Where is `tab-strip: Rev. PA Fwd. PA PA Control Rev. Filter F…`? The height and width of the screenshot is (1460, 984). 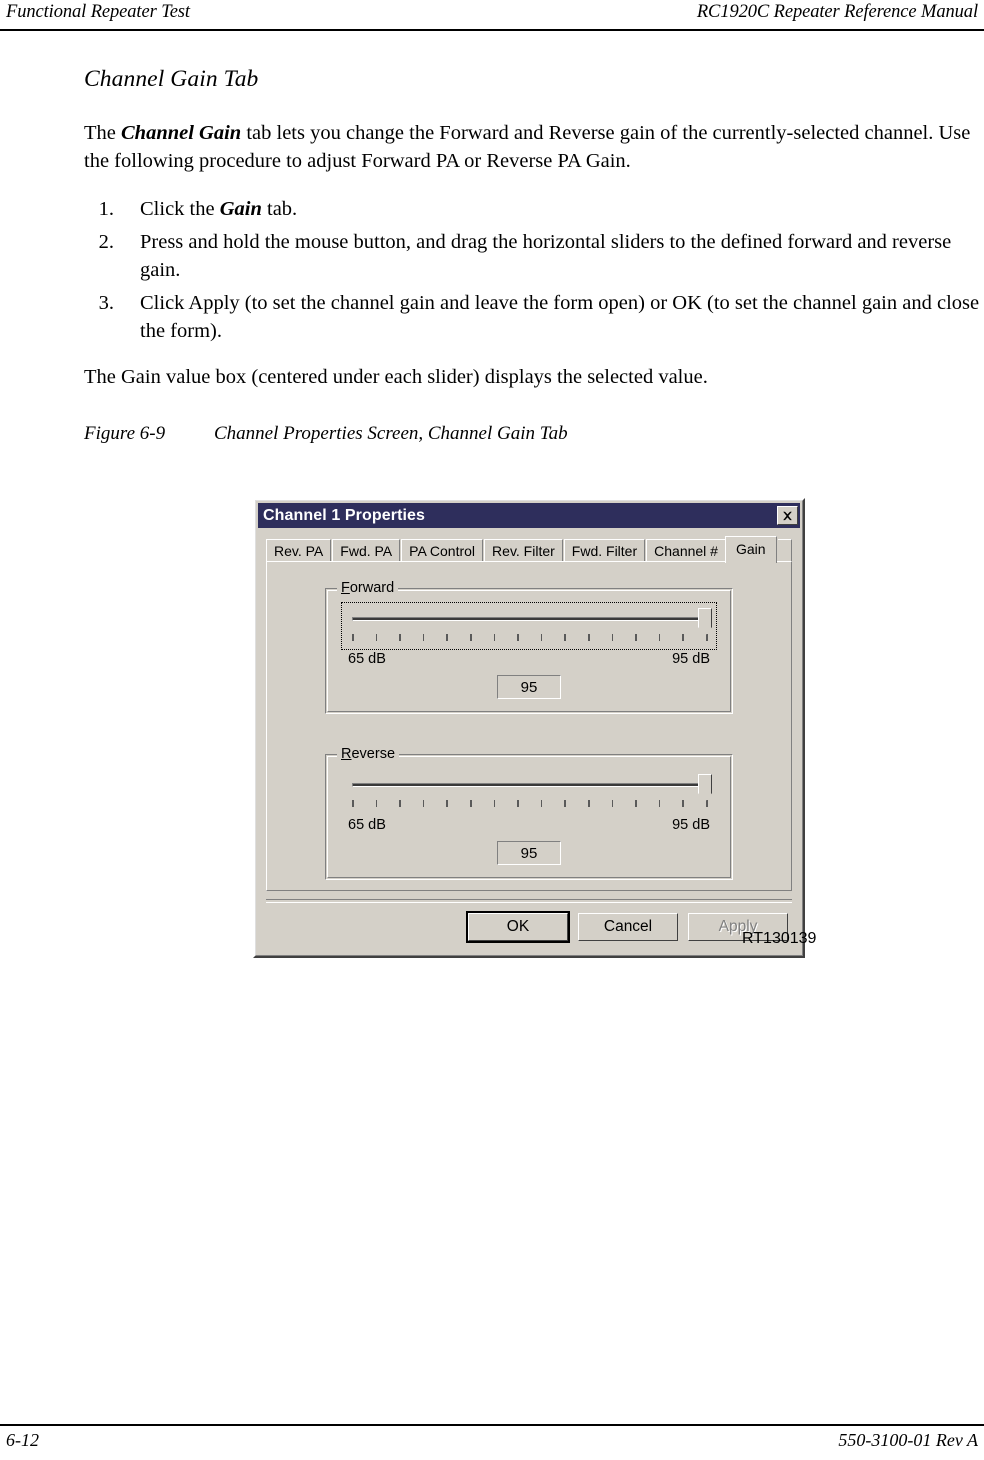
tab-strip: Rev. PA Fwd. PA PA Control Rev. Filter F… is located at coordinates (533, 548).